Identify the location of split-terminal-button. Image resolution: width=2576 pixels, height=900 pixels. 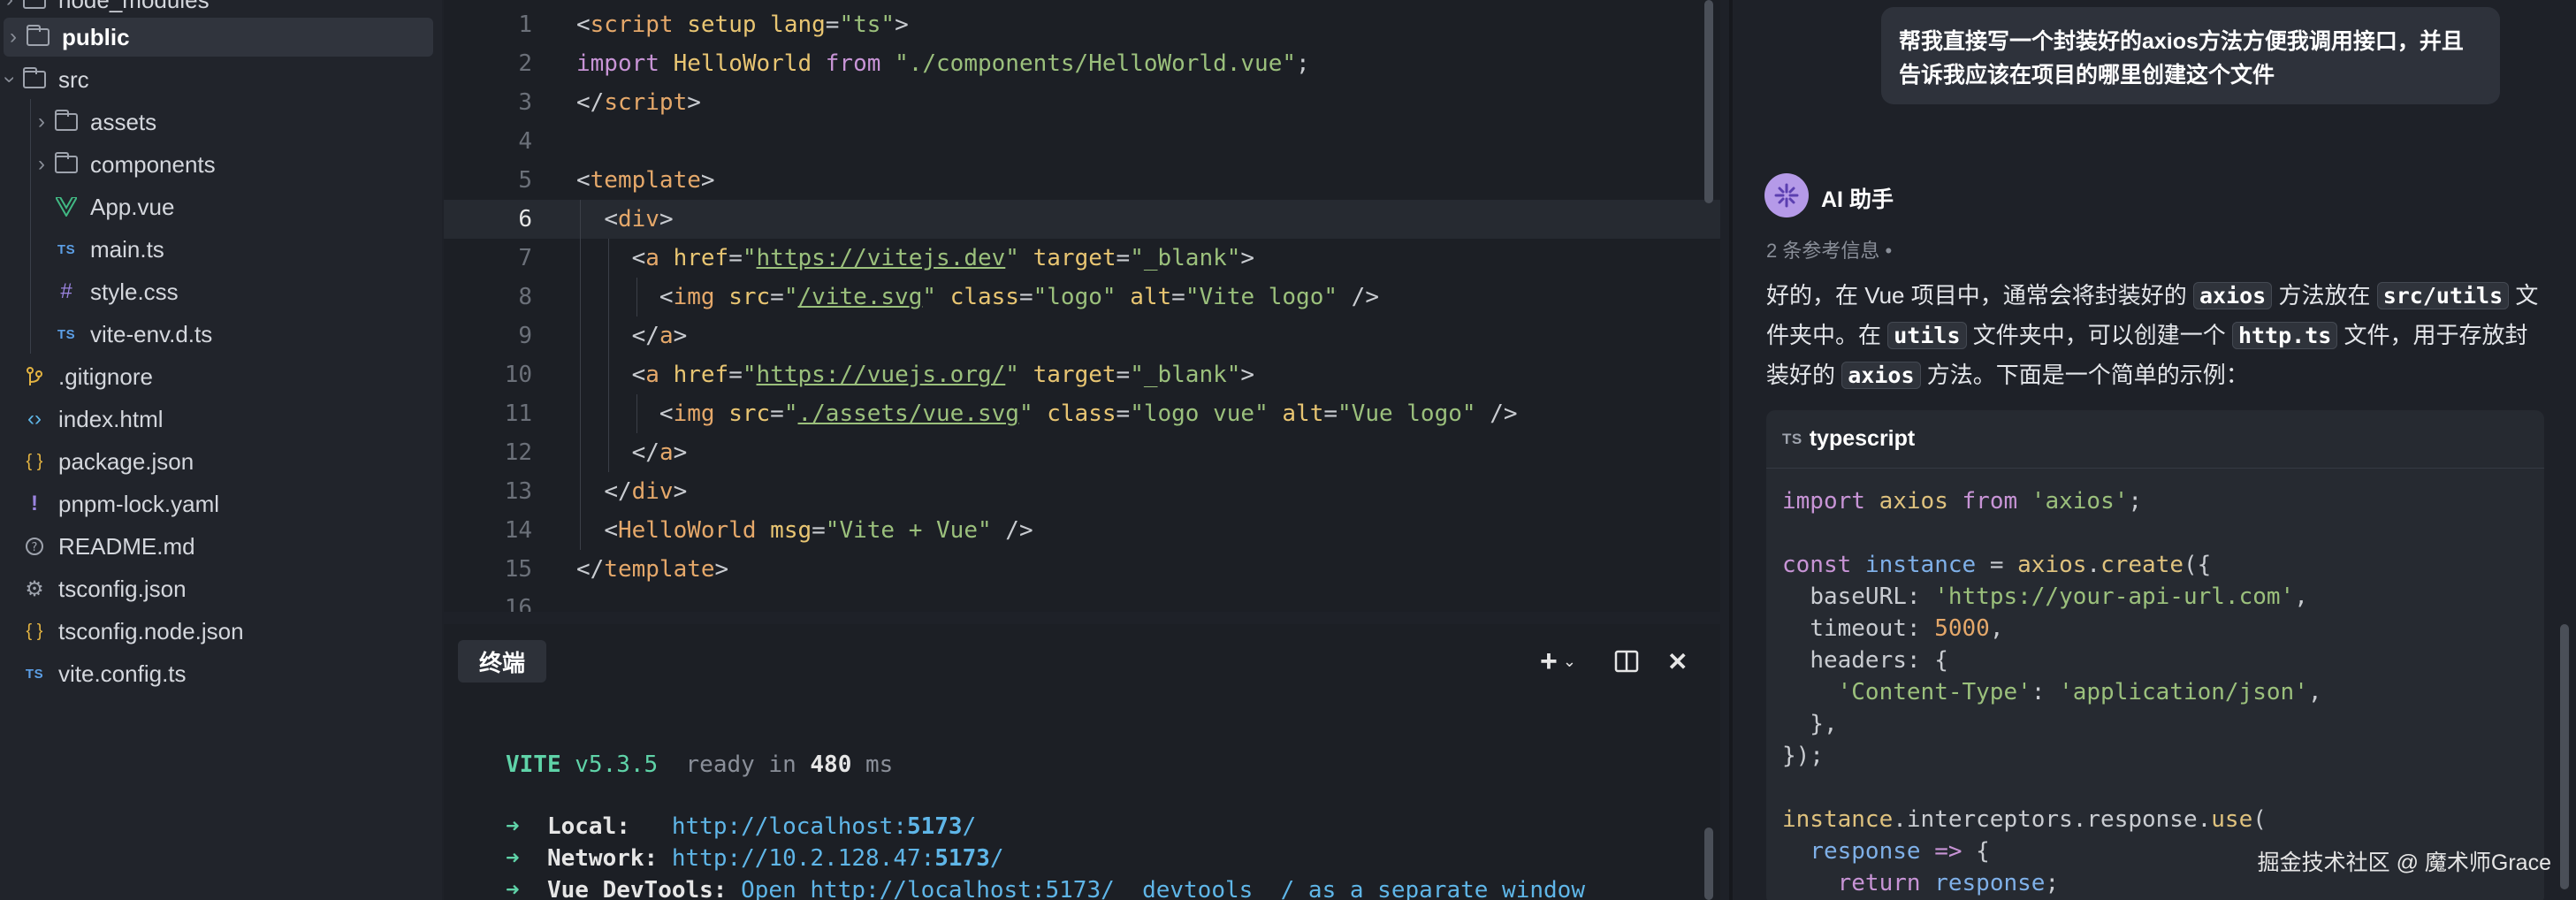
(1626, 661).